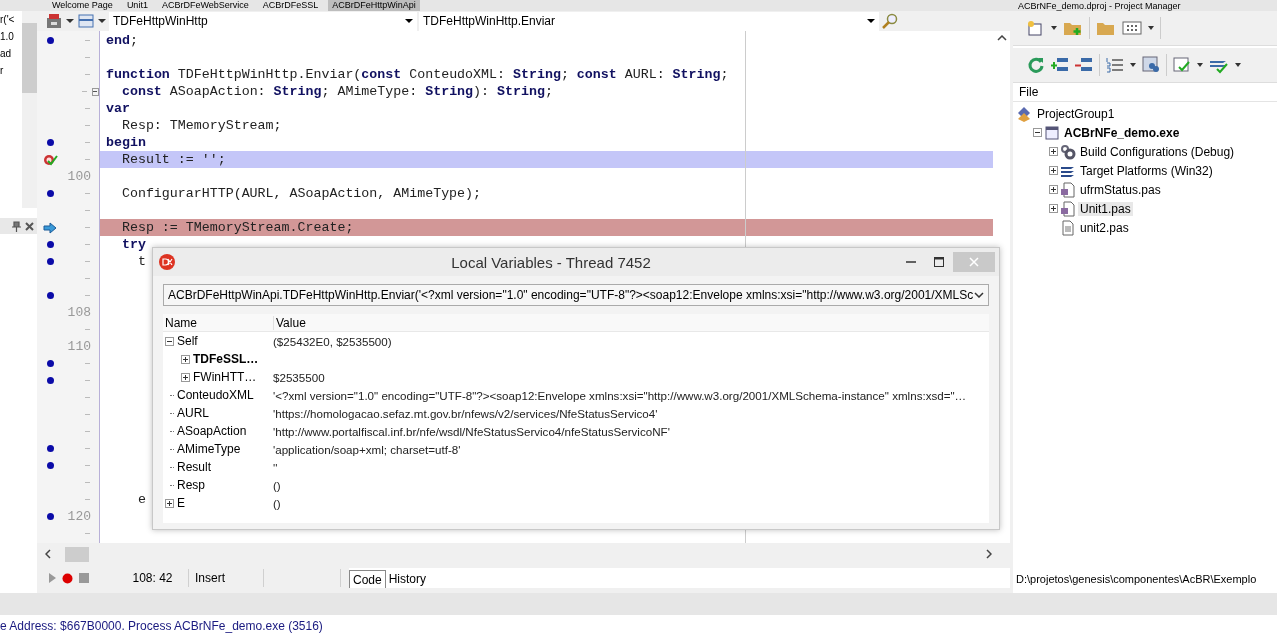 This screenshot has height=638, width=1277. Describe the element at coordinates (218, 322) in the screenshot. I see `column-header: Name` at that location.